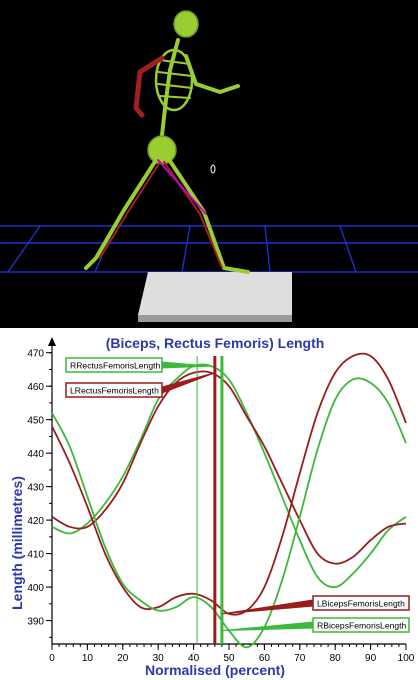 This screenshot has width=418, height=680. What do you see at coordinates (35, 421) in the screenshot?
I see `y-tick-label: 450` at bounding box center [35, 421].